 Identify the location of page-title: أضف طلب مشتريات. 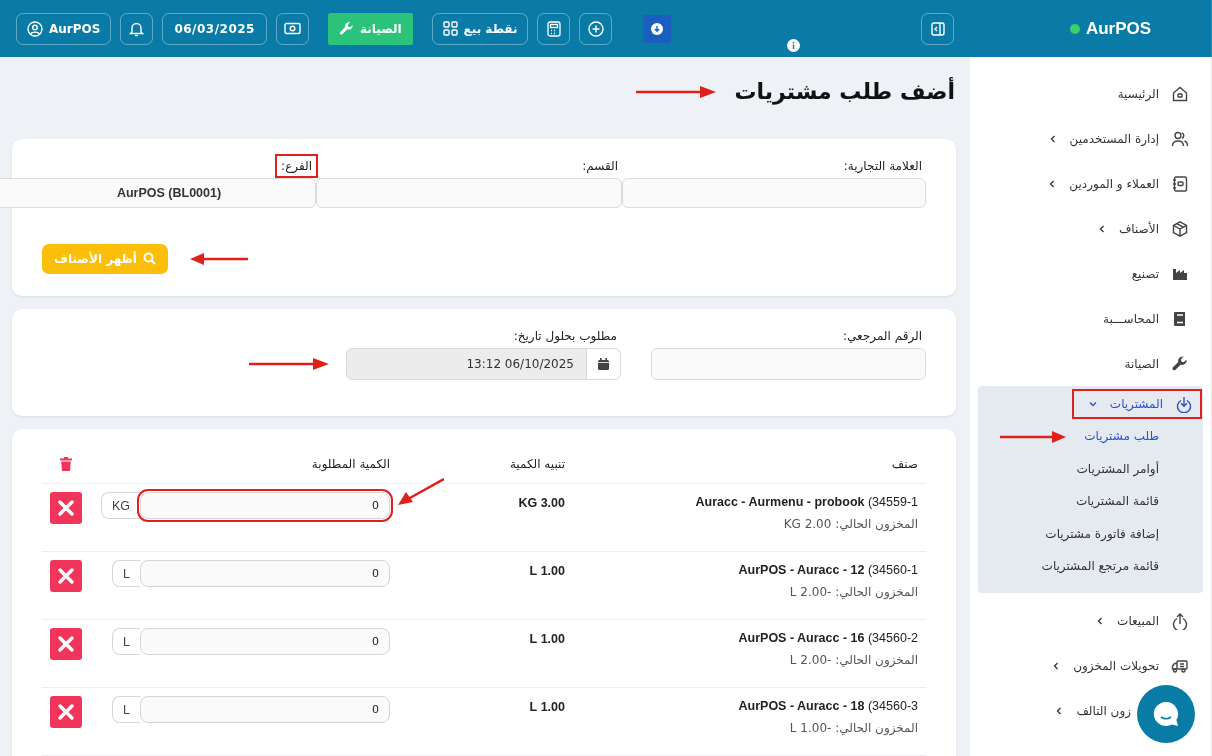
(844, 92).